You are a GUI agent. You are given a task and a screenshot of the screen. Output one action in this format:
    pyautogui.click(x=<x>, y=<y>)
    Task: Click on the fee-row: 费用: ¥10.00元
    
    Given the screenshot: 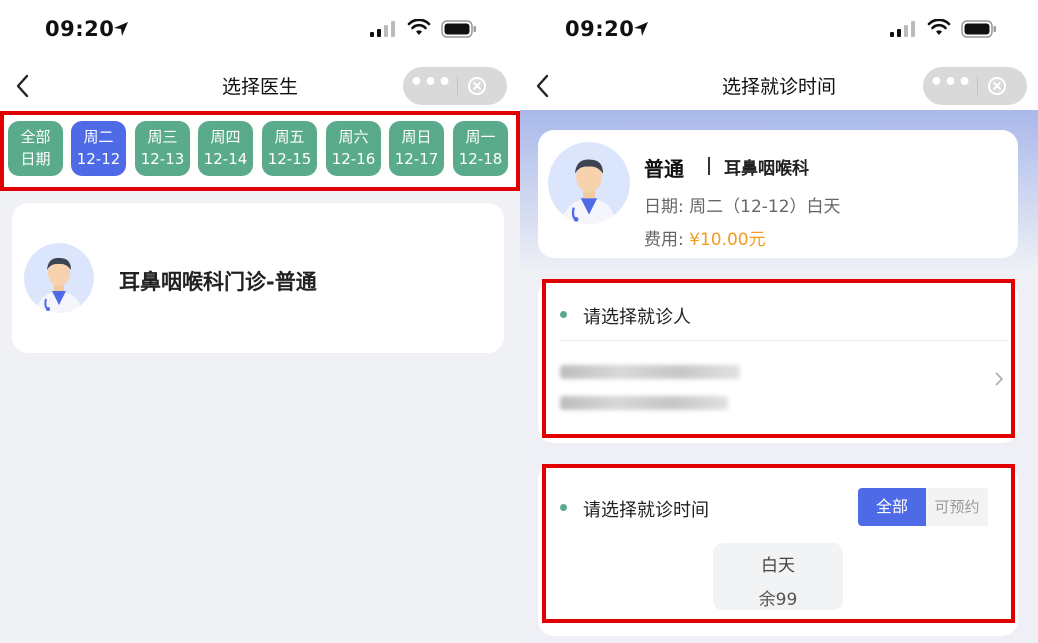 What is the action you would take?
    pyautogui.click(x=705, y=237)
    